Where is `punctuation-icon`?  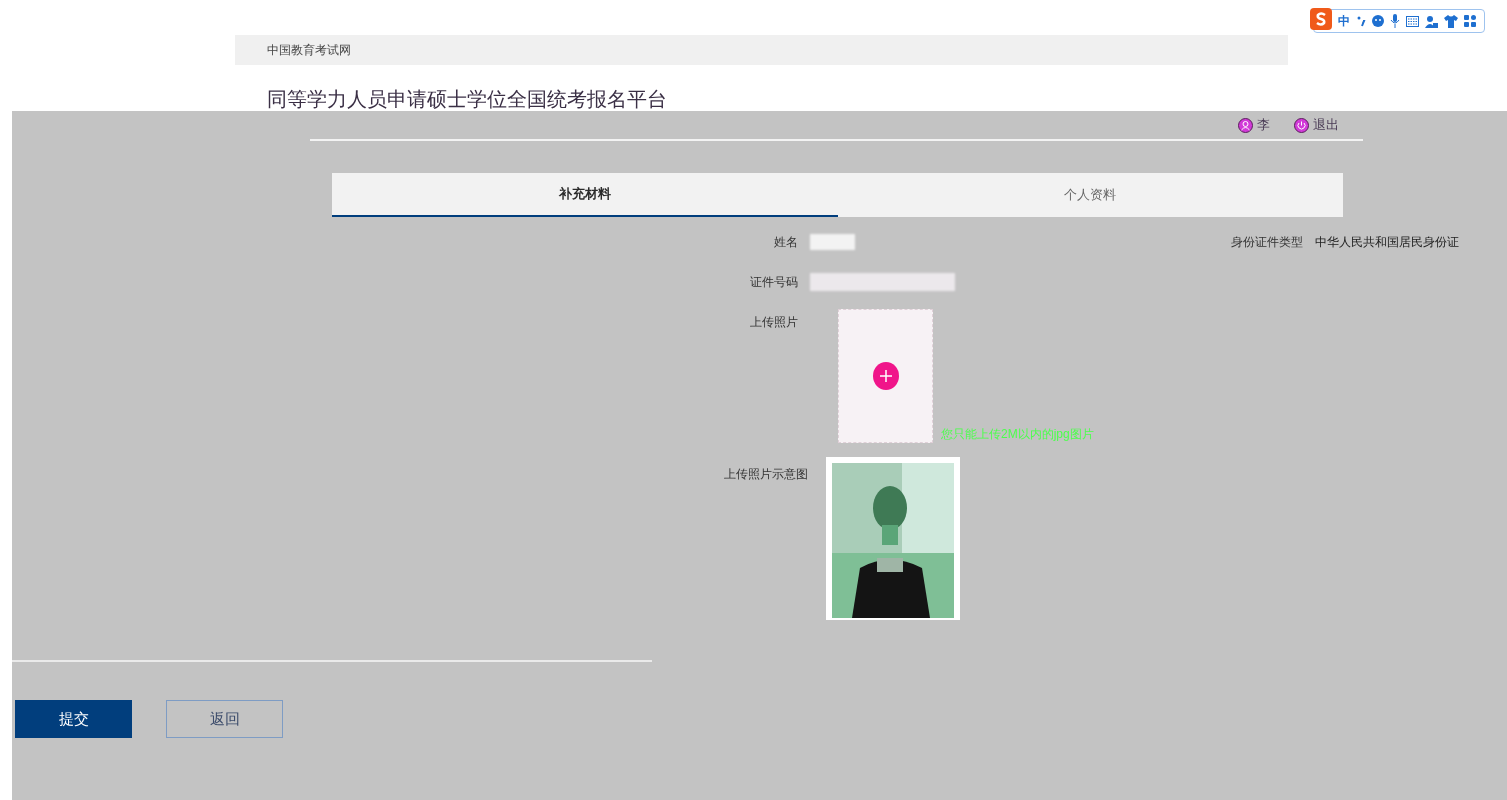 punctuation-icon is located at coordinates (1361, 21).